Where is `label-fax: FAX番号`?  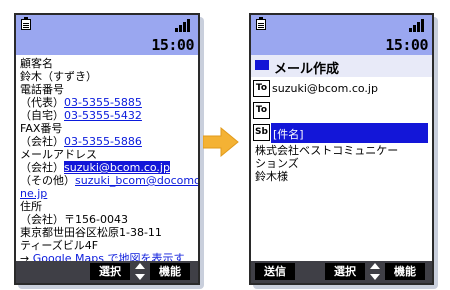 label-fax: FAX番号 is located at coordinates (41, 128).